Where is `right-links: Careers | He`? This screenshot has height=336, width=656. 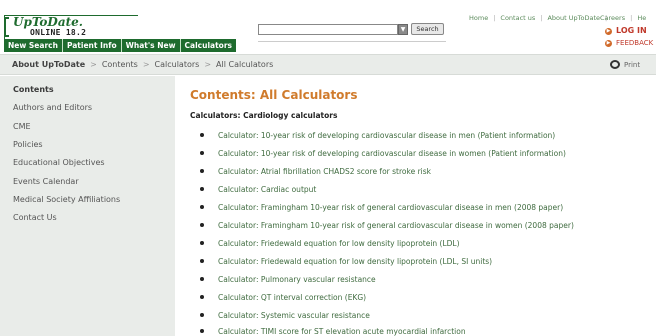 right-links: Careers | He is located at coordinates (623, 18).